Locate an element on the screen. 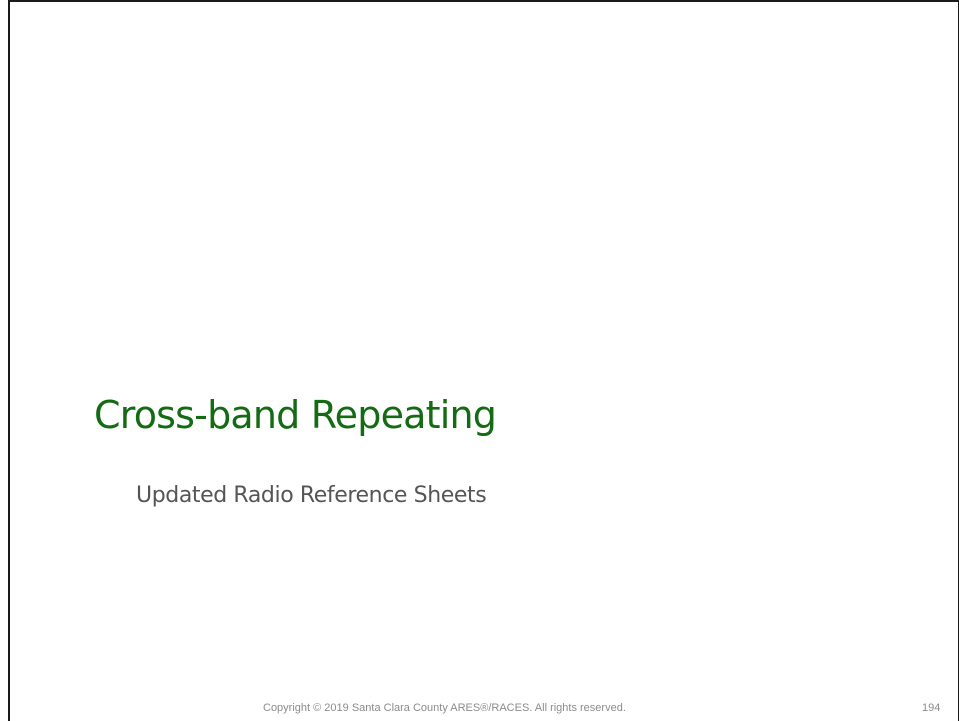 The height and width of the screenshot is (721, 959). page-number: 194 is located at coordinates (931, 708).